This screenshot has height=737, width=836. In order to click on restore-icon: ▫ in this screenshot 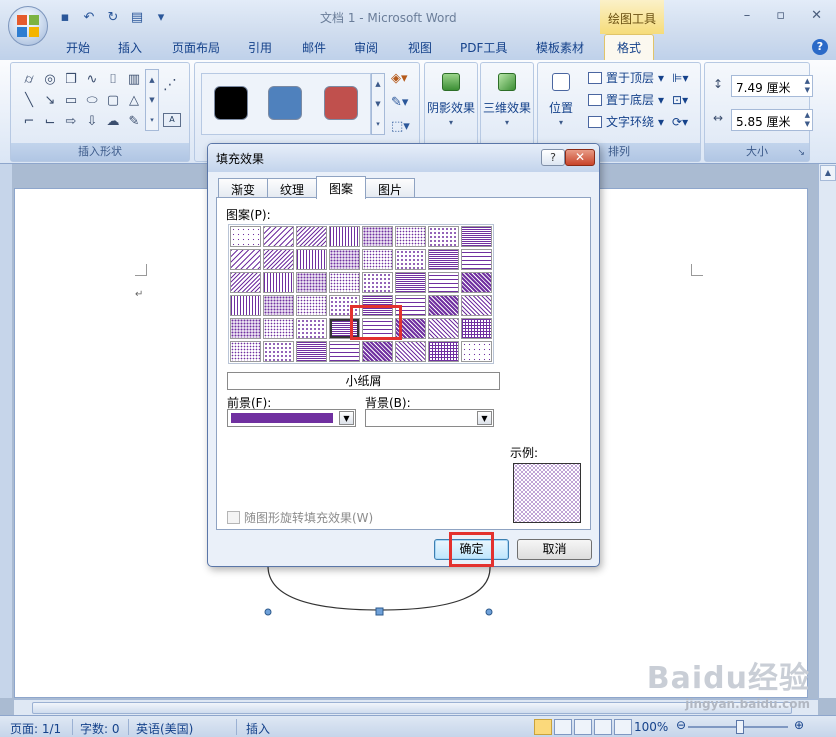, I will do `click(780, 15)`.